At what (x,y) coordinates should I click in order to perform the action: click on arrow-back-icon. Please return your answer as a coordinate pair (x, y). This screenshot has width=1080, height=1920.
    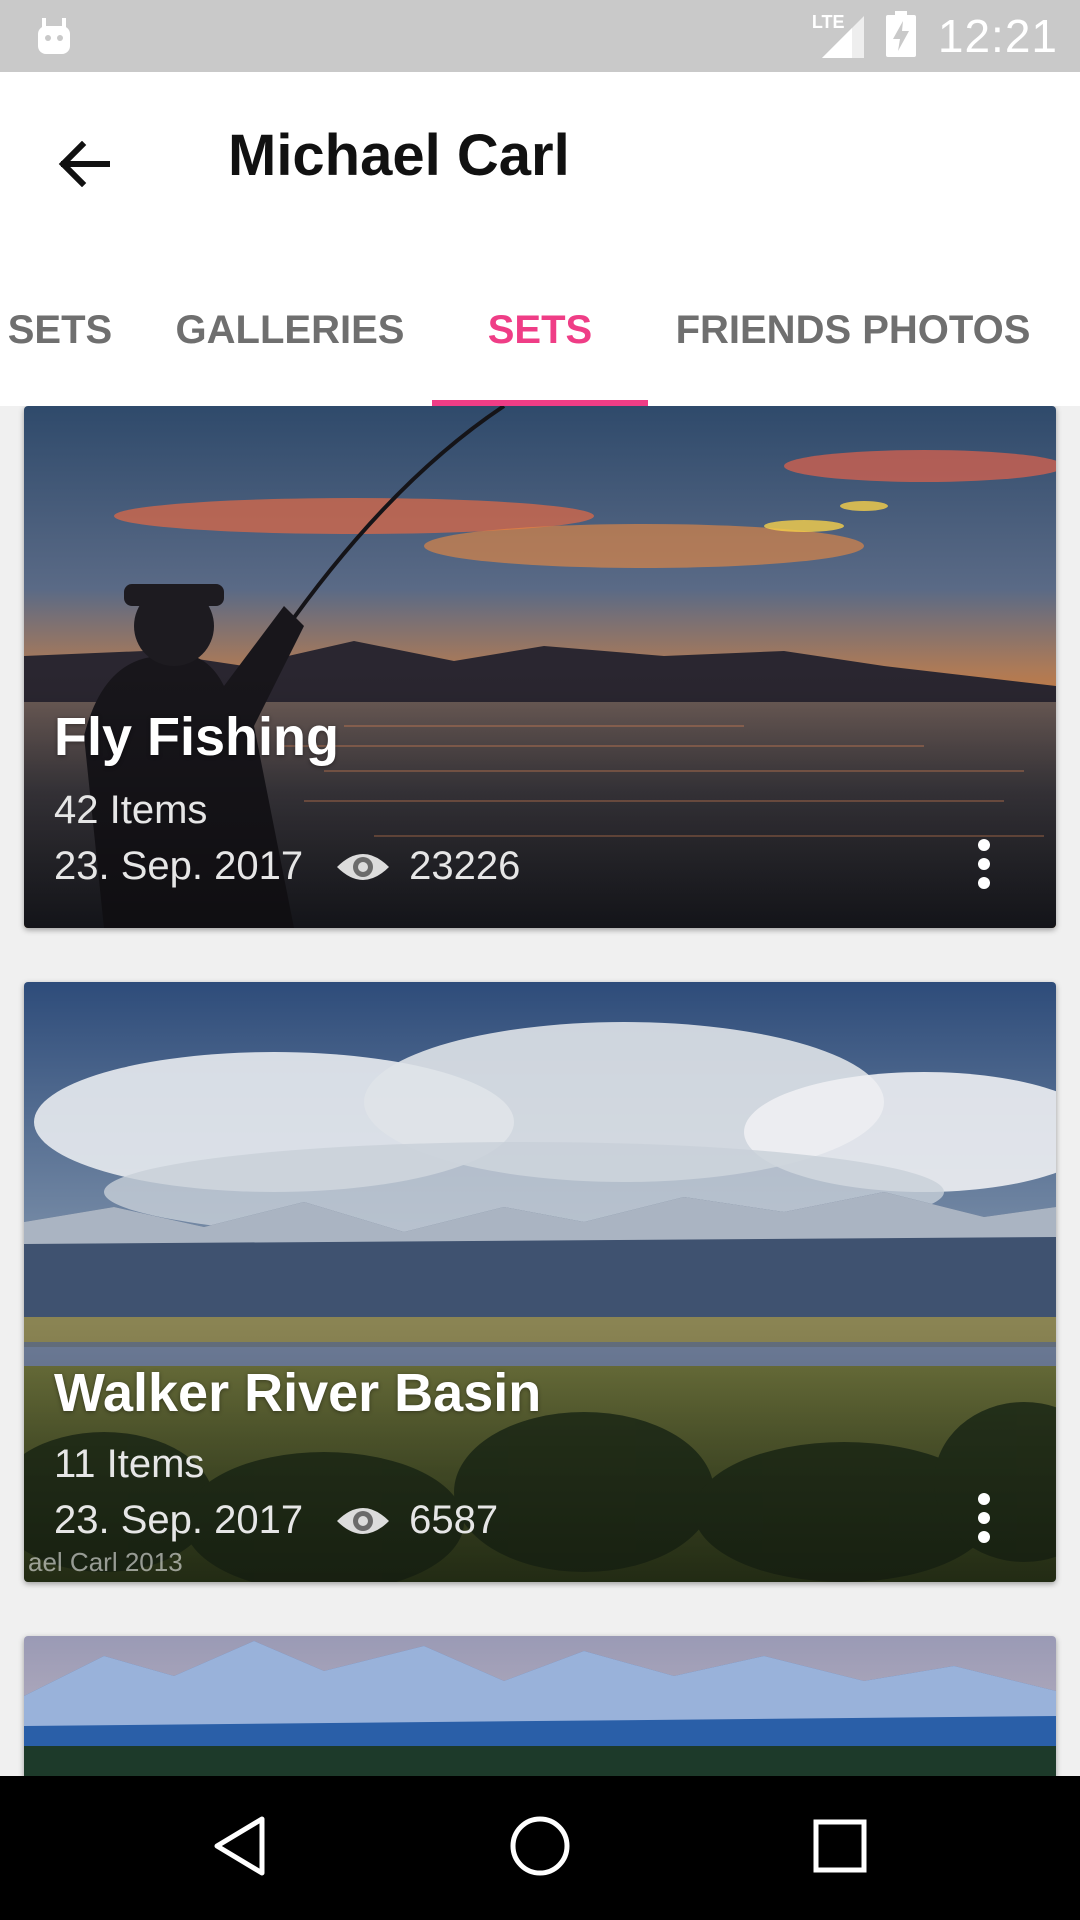
    Looking at the image, I should click on (84, 166).